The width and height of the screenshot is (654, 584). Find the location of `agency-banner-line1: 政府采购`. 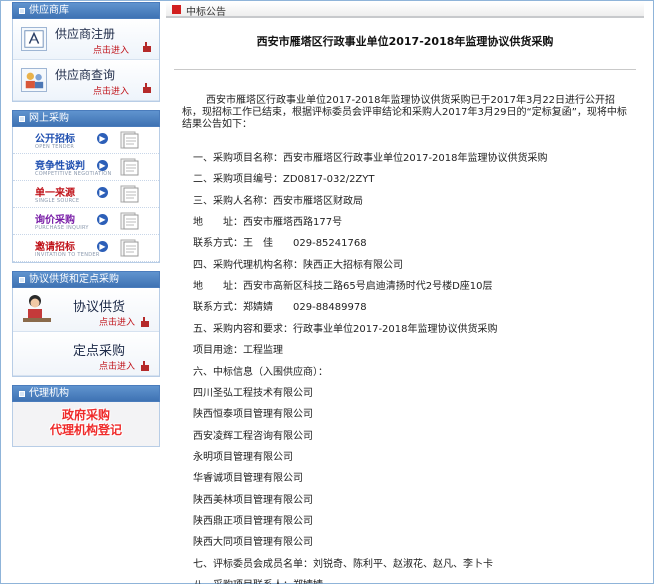

agency-banner-line1: 政府采购 is located at coordinates (85, 415).